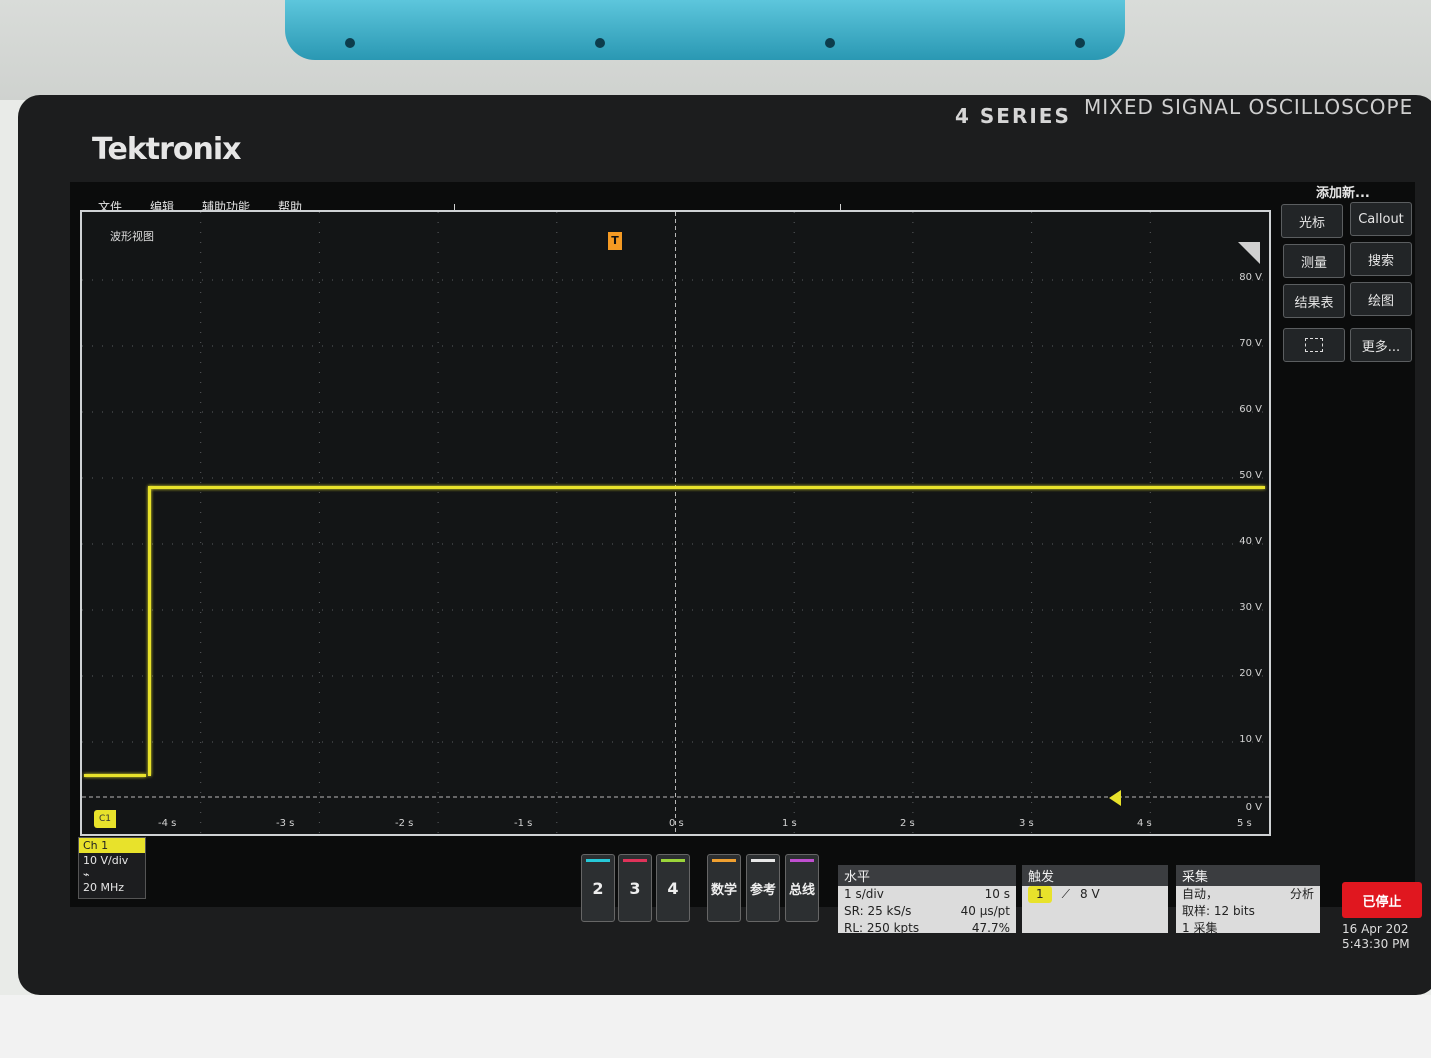 The width and height of the screenshot is (1431, 1058). What do you see at coordinates (715, 1026) in the screenshot?
I see `bottom-bezel` at bounding box center [715, 1026].